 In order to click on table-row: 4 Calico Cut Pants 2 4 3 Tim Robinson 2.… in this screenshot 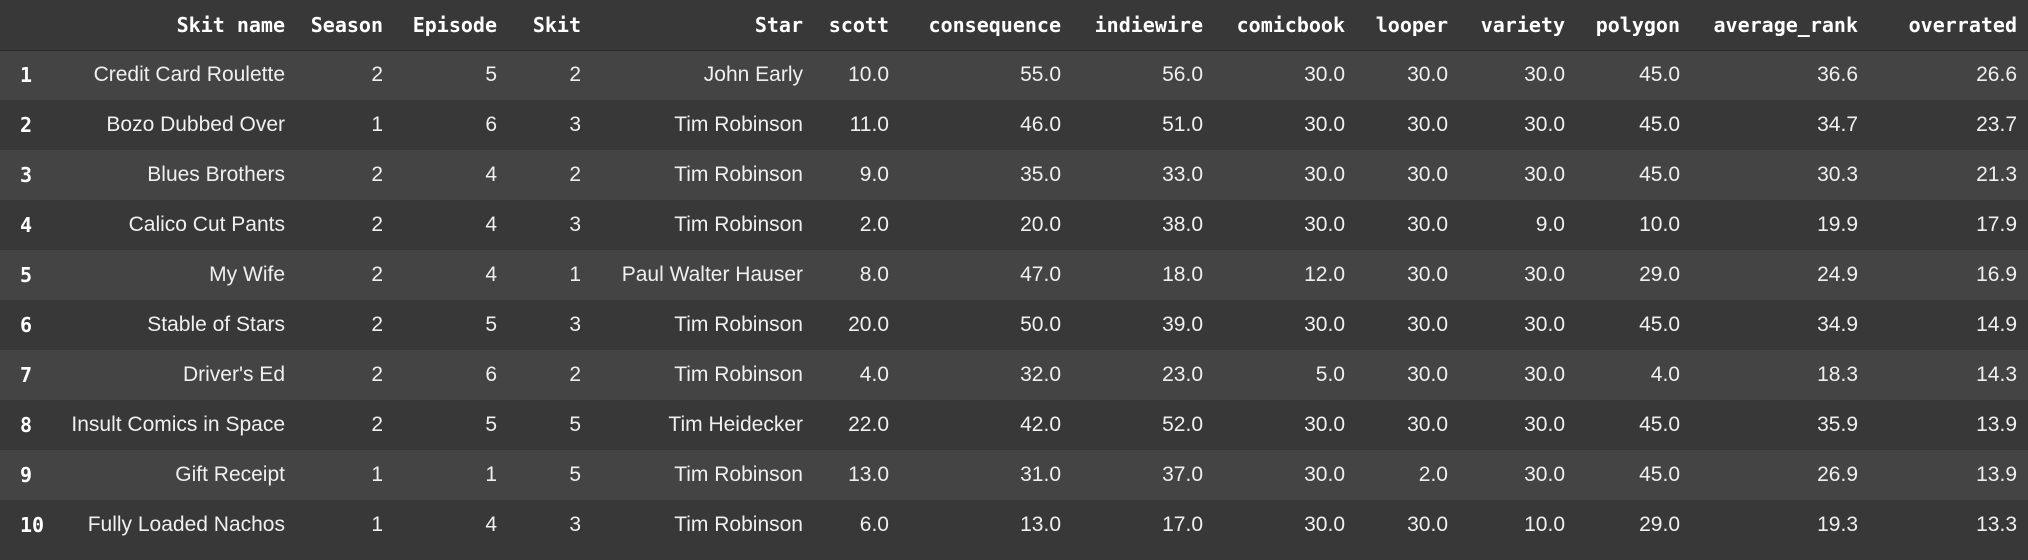, I will do `click(1014, 225)`.